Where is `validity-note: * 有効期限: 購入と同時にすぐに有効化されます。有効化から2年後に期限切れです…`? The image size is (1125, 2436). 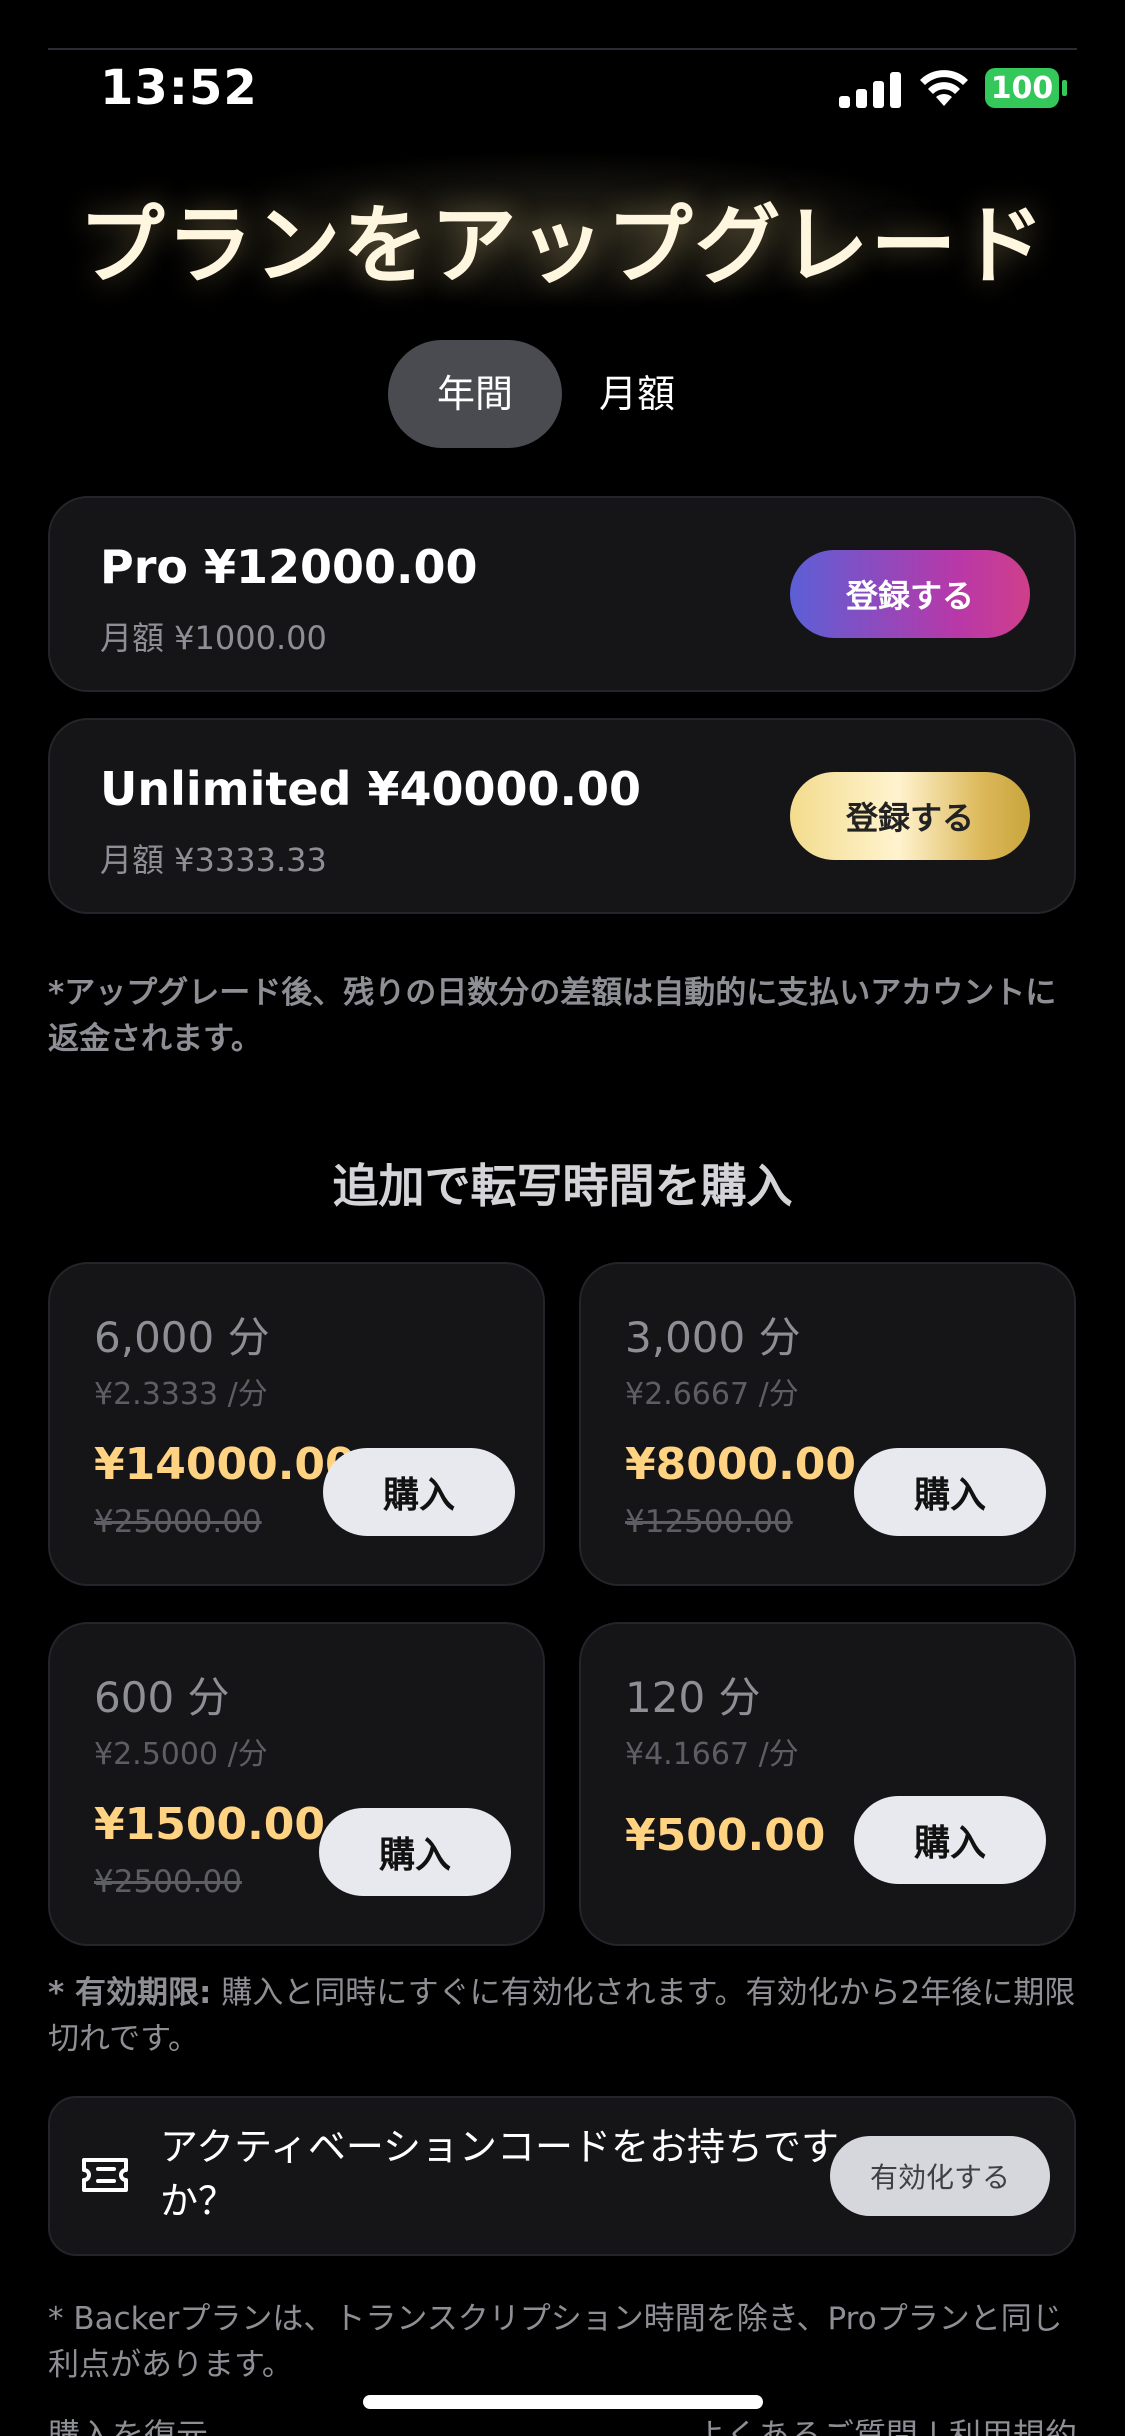 validity-note: * 有効期限: 購入と同時にすぐに有効化されます。有効化から2年後に期限切れです… is located at coordinates (563, 2016).